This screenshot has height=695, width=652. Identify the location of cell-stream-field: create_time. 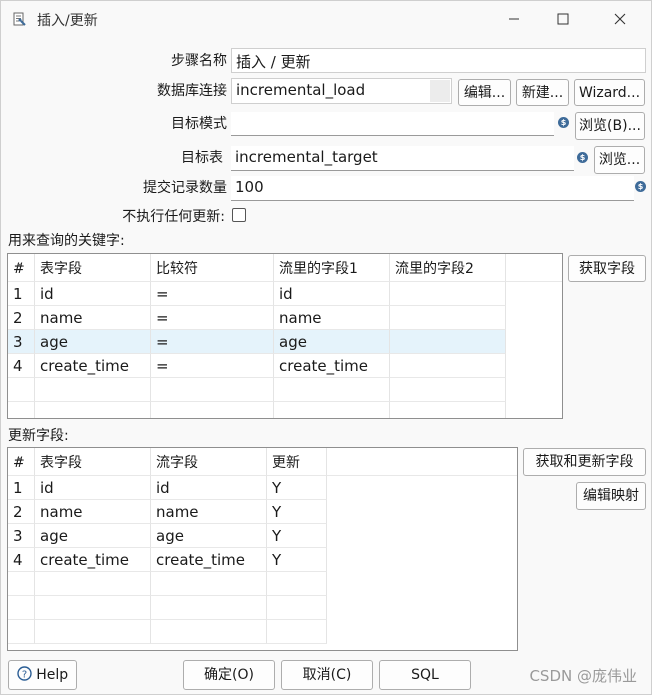
(209, 560).